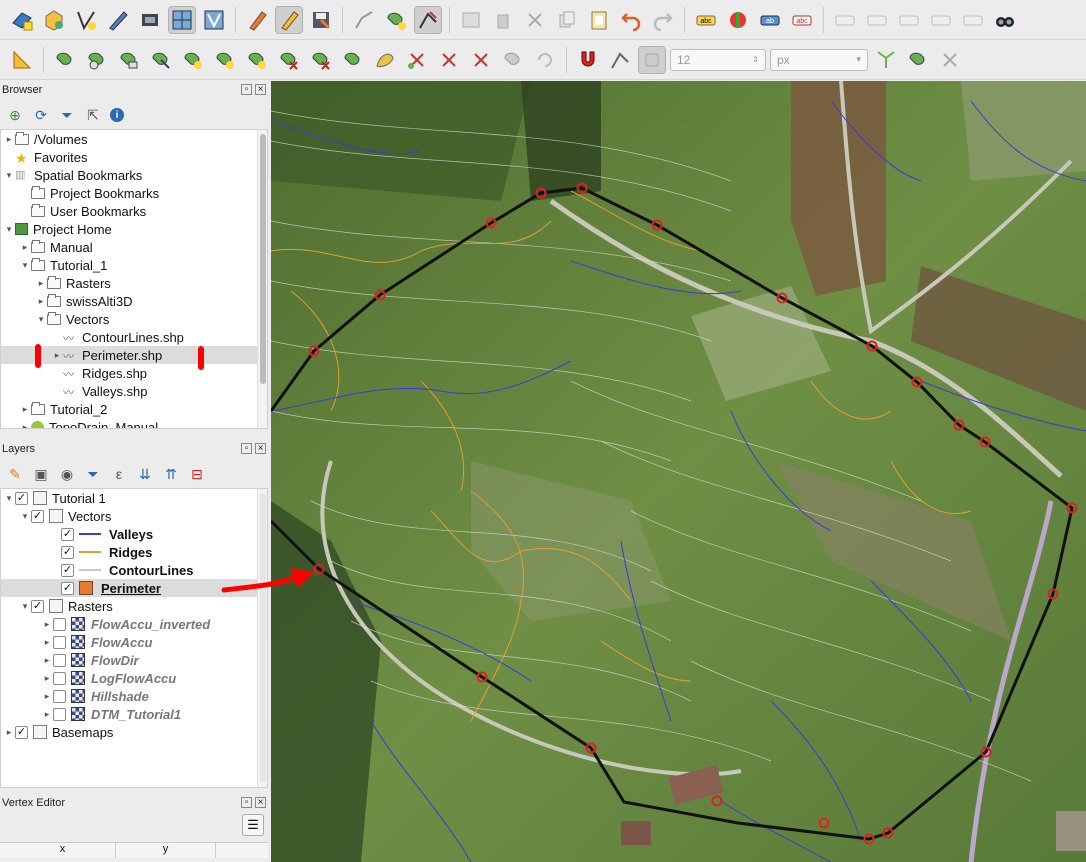 This screenshot has width=1086, height=862. I want to click on tree-item-favorites: ★ Favorites, so click(134, 157).